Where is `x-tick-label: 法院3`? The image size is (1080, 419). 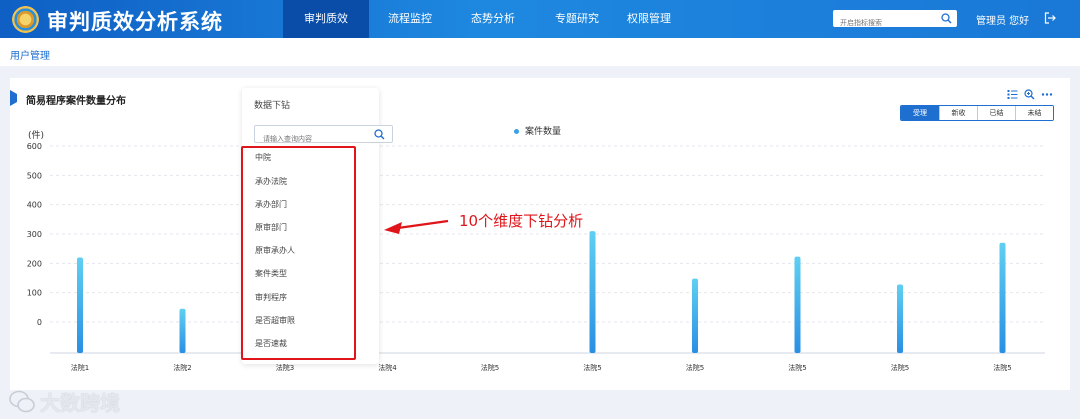 x-tick-label: 法院3 is located at coordinates (285, 367).